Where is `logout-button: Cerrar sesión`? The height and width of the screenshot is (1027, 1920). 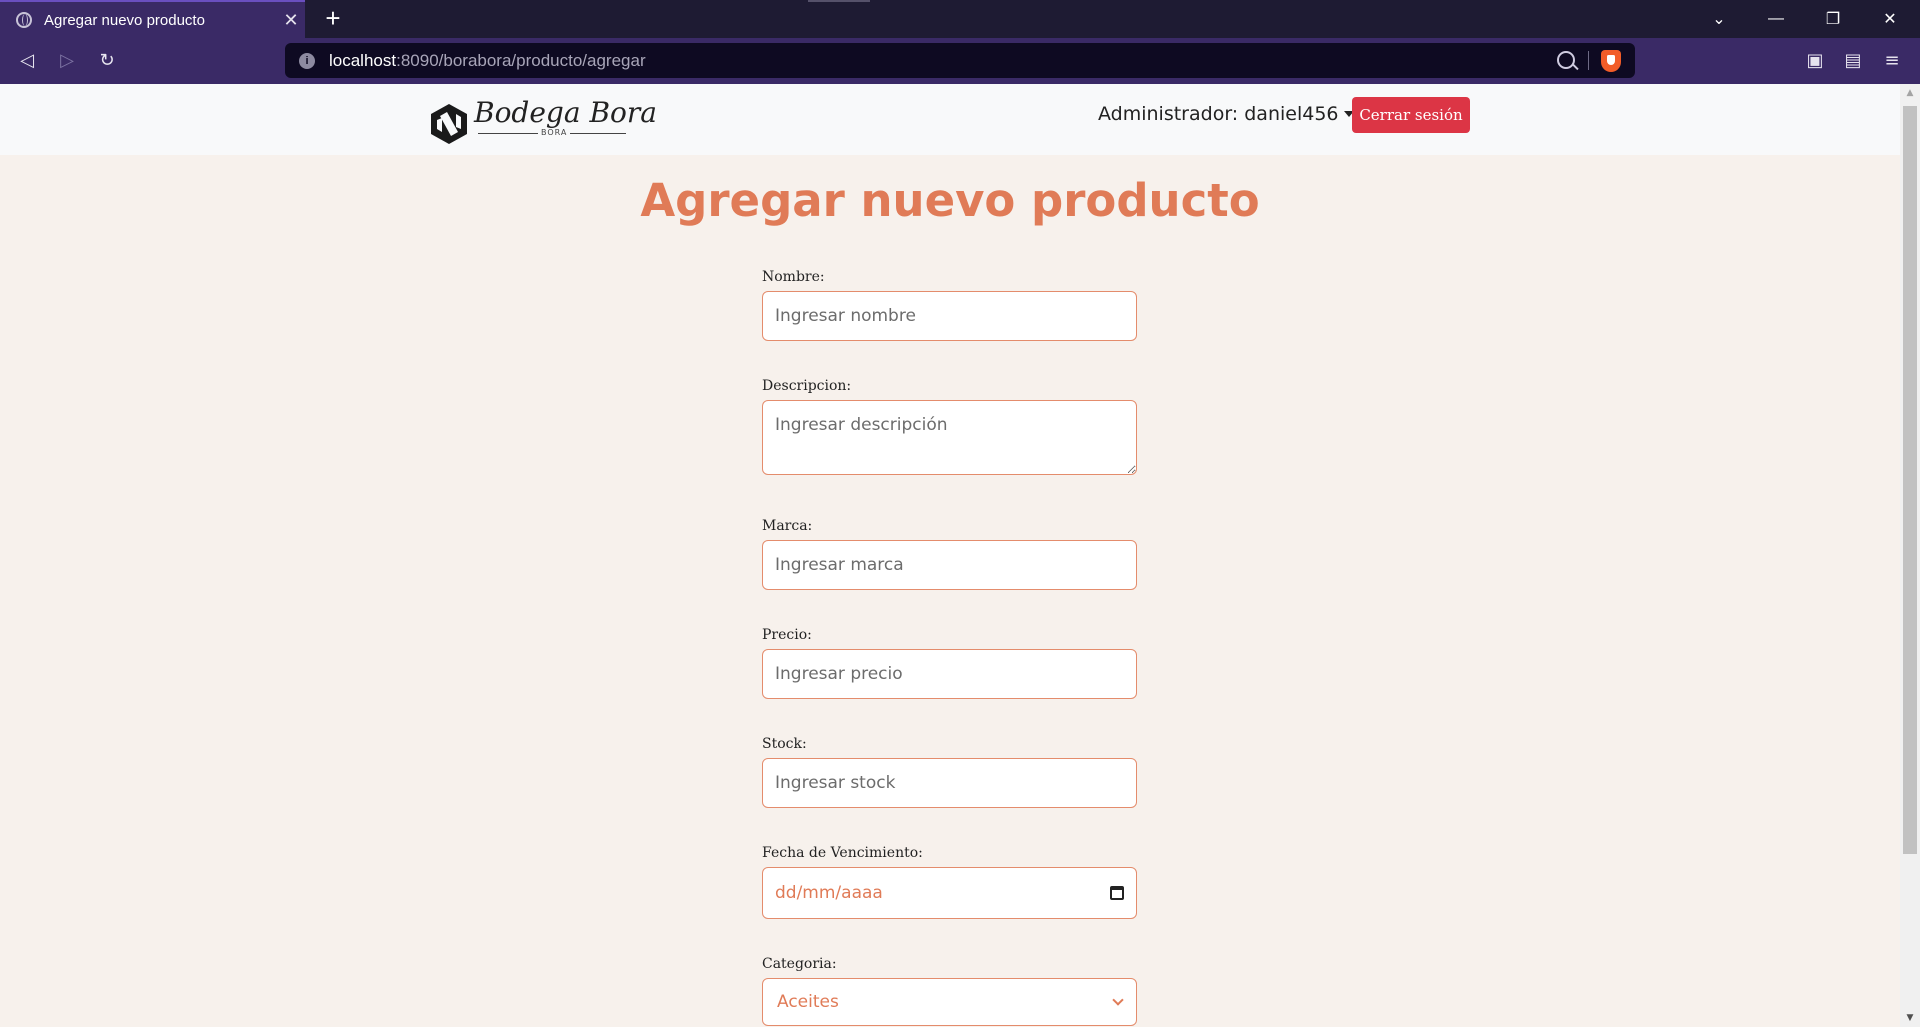
logout-button: Cerrar sesión is located at coordinates (1411, 115).